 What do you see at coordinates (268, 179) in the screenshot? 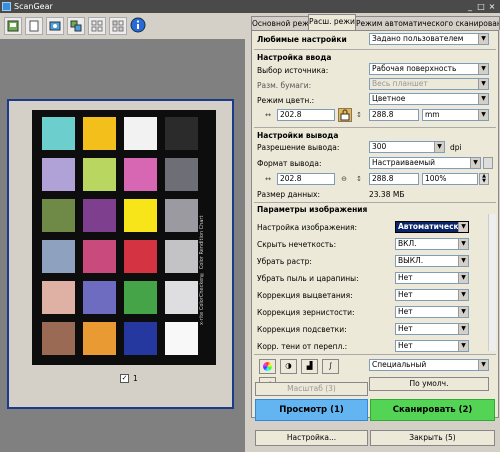
I see `output-width-icon: ↔` at bounding box center [268, 179].